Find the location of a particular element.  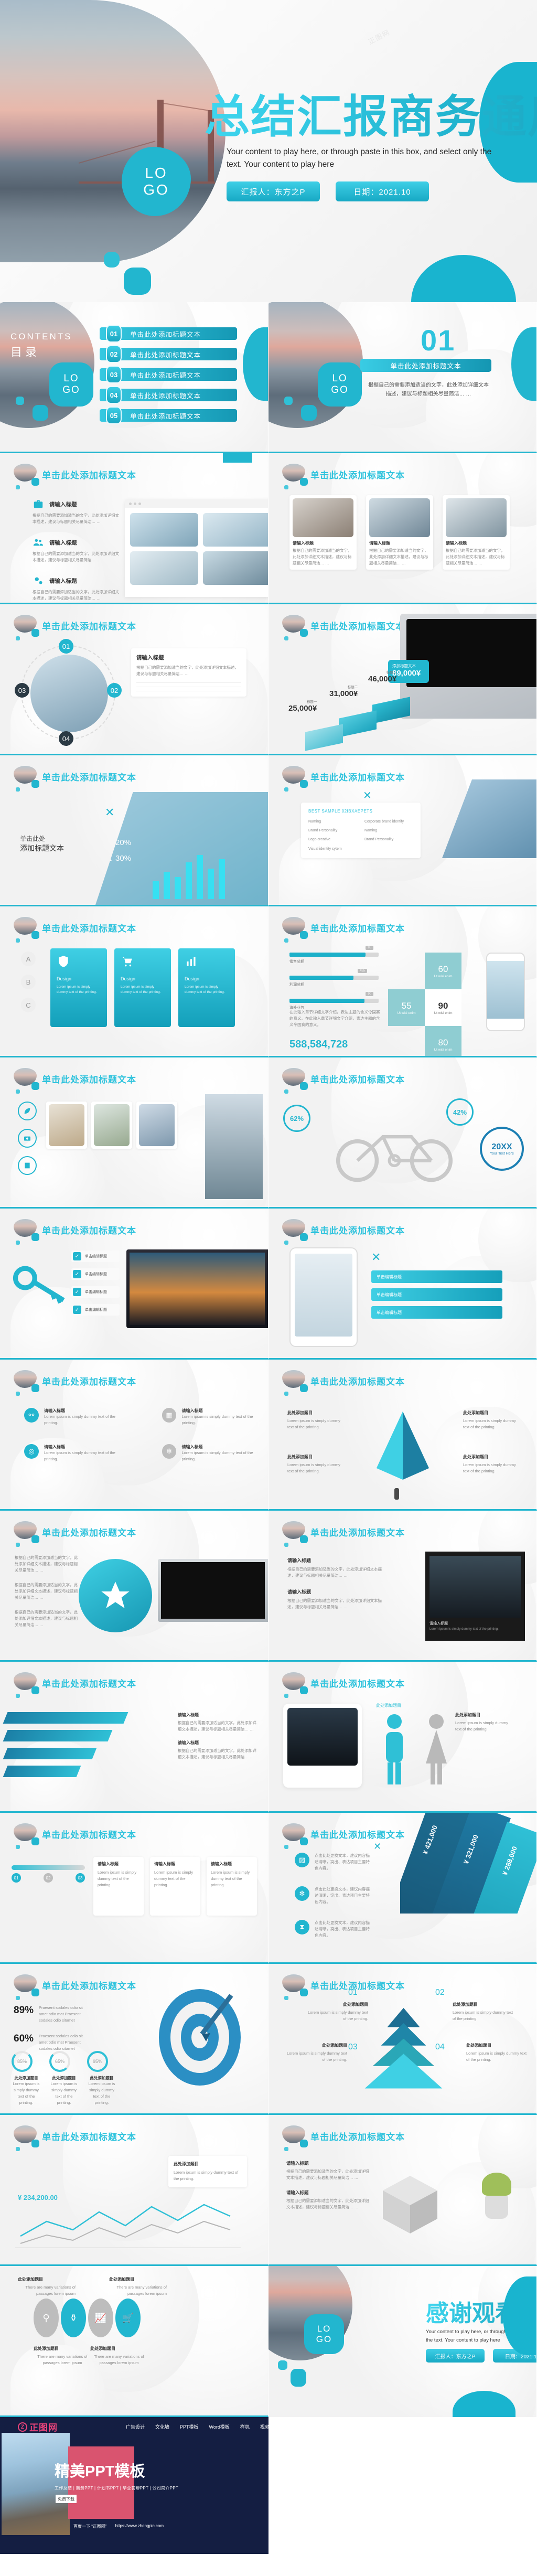

icon-note: ⧗ 点击此处更换文本，建议内容描述清晰，突出、表达项目主要特色内容。 is located at coordinates (333, 1929).